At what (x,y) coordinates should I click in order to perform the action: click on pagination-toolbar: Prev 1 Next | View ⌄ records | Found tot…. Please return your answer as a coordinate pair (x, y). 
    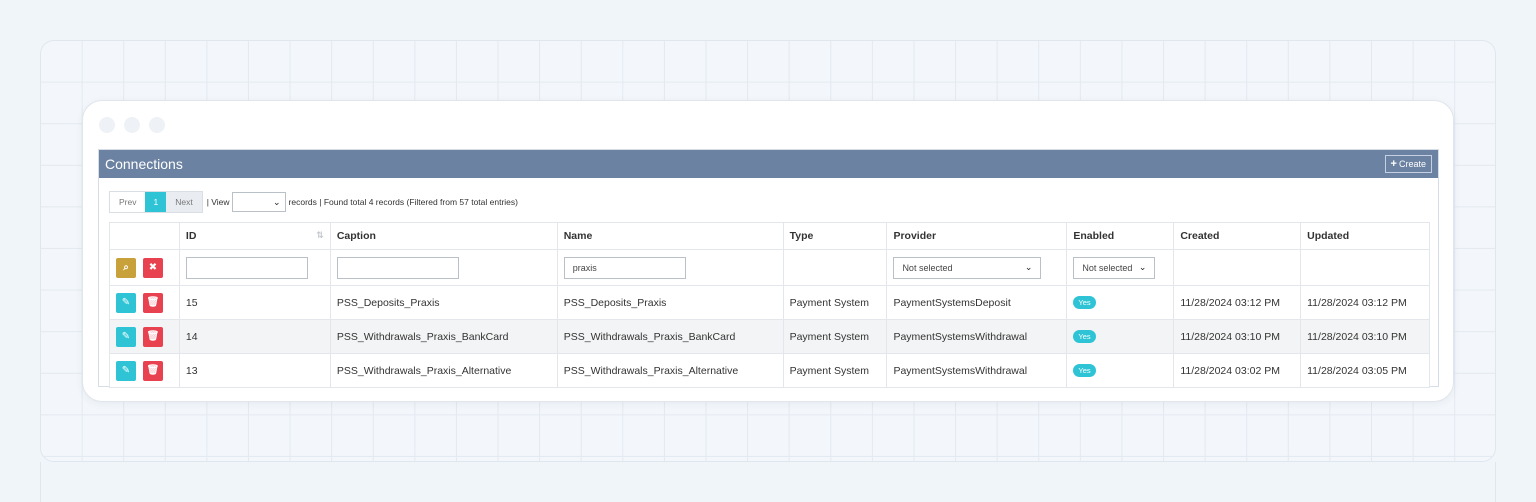
    Looking at the image, I should click on (313, 202).